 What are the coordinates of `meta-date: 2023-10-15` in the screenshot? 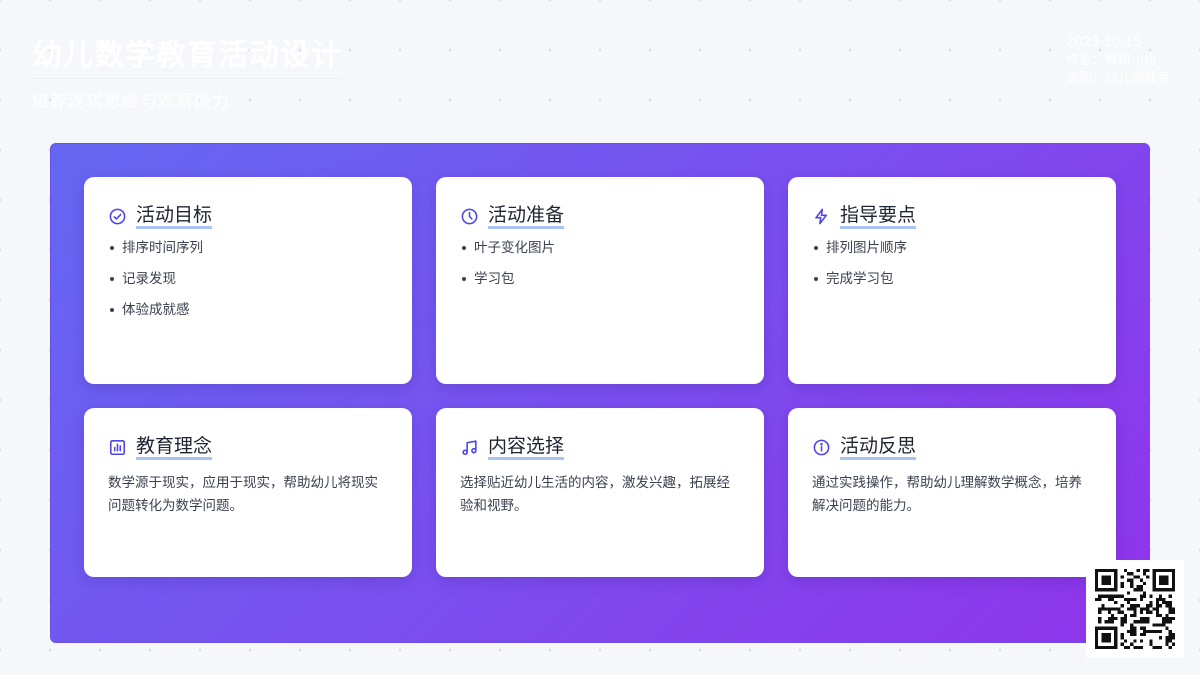 It's located at (1103, 42).